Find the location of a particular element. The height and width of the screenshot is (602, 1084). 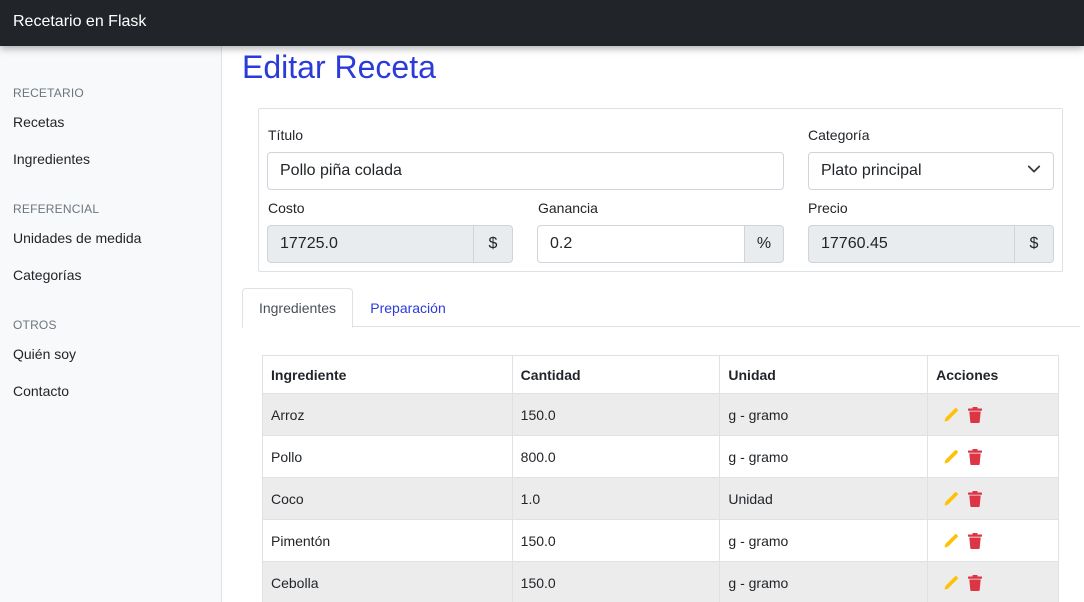

cell-unidad: Unidad is located at coordinates (824, 498).